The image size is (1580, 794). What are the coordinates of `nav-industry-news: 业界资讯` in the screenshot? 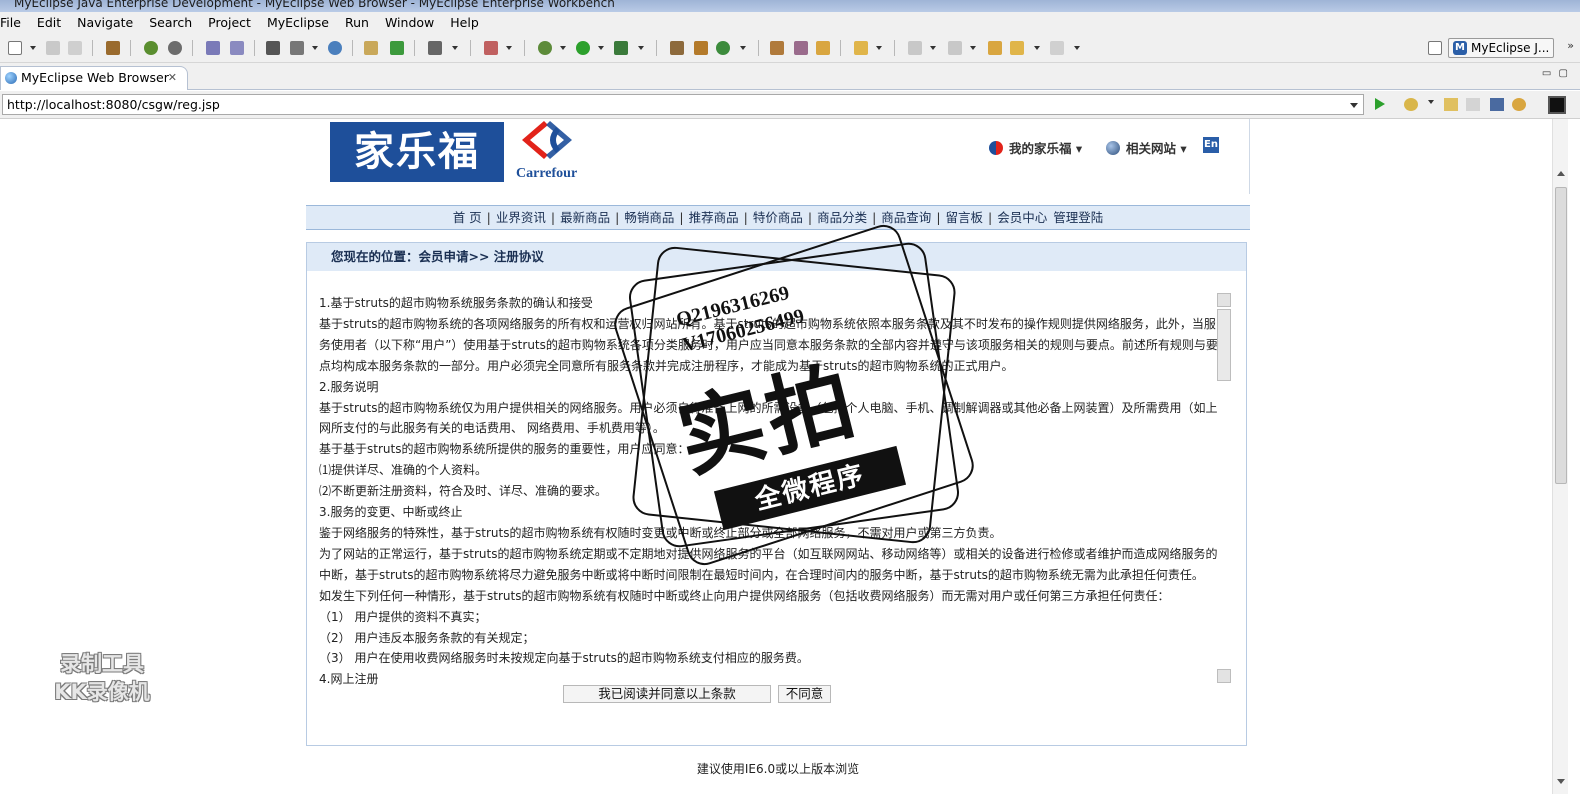 It's located at (521, 217).